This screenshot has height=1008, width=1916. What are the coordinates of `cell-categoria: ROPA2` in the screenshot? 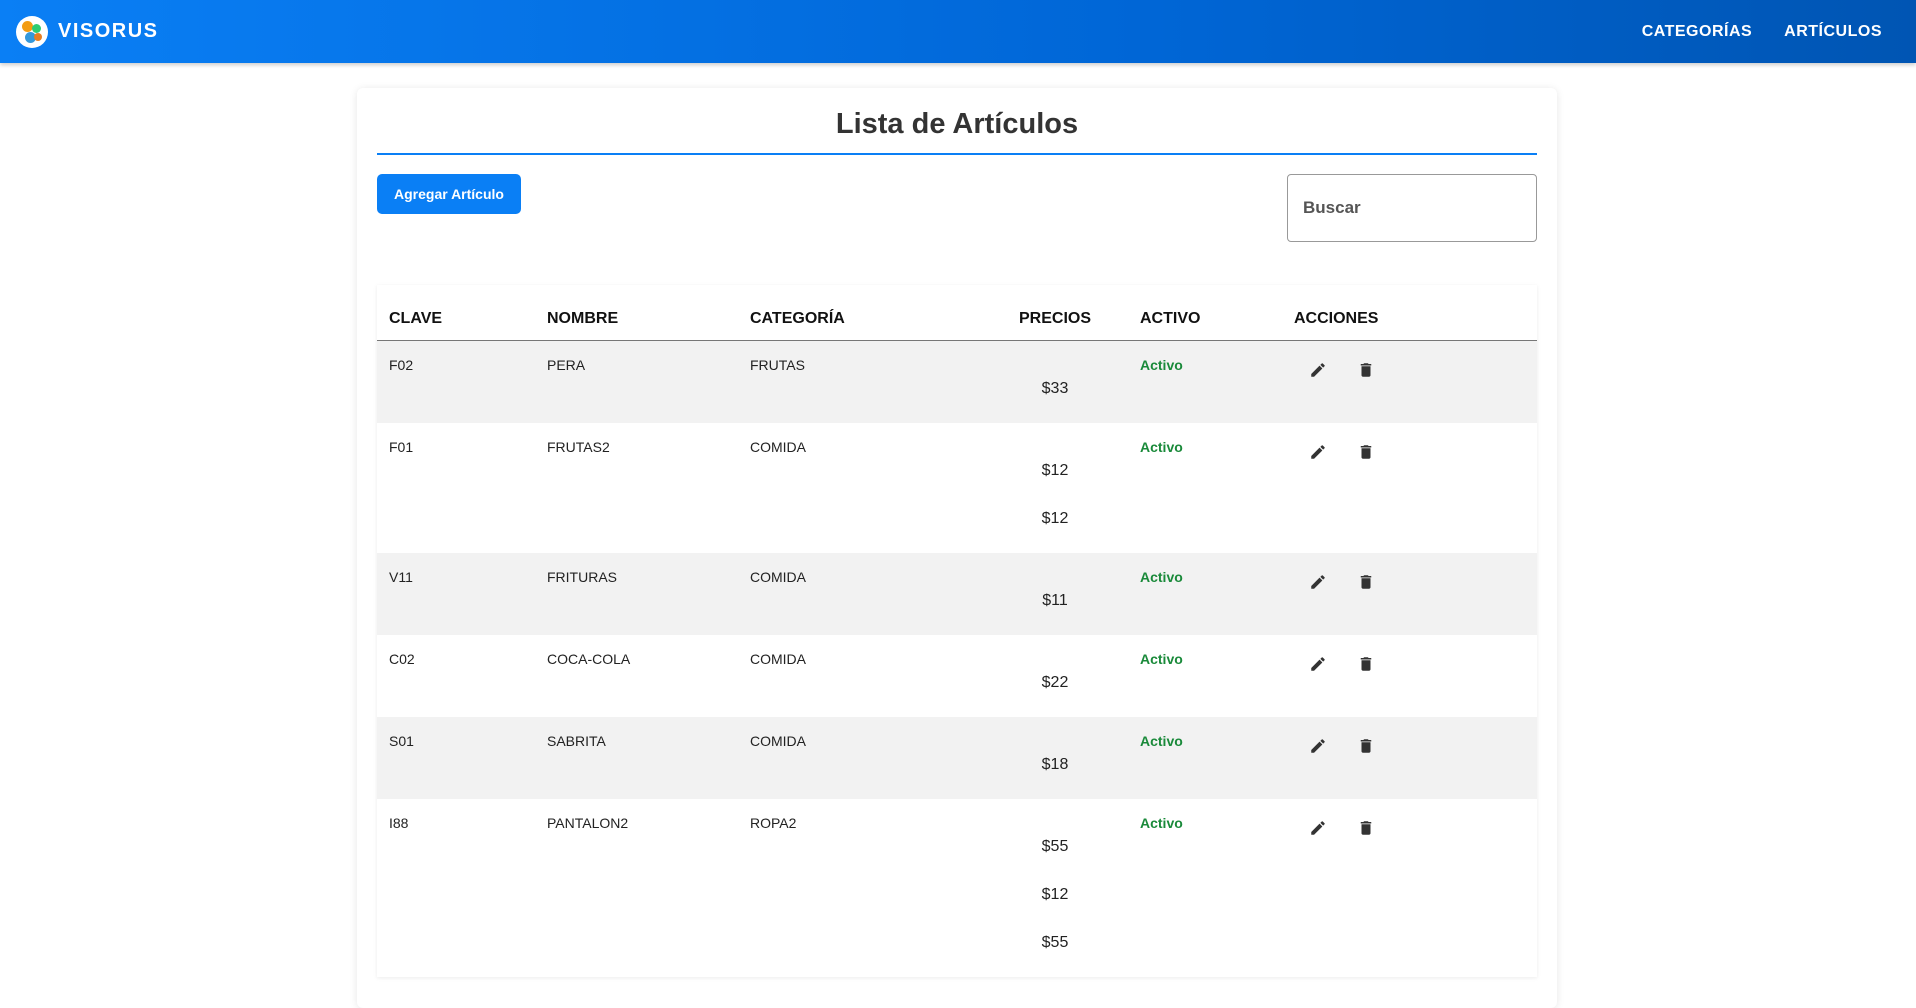 It's located at (773, 823).